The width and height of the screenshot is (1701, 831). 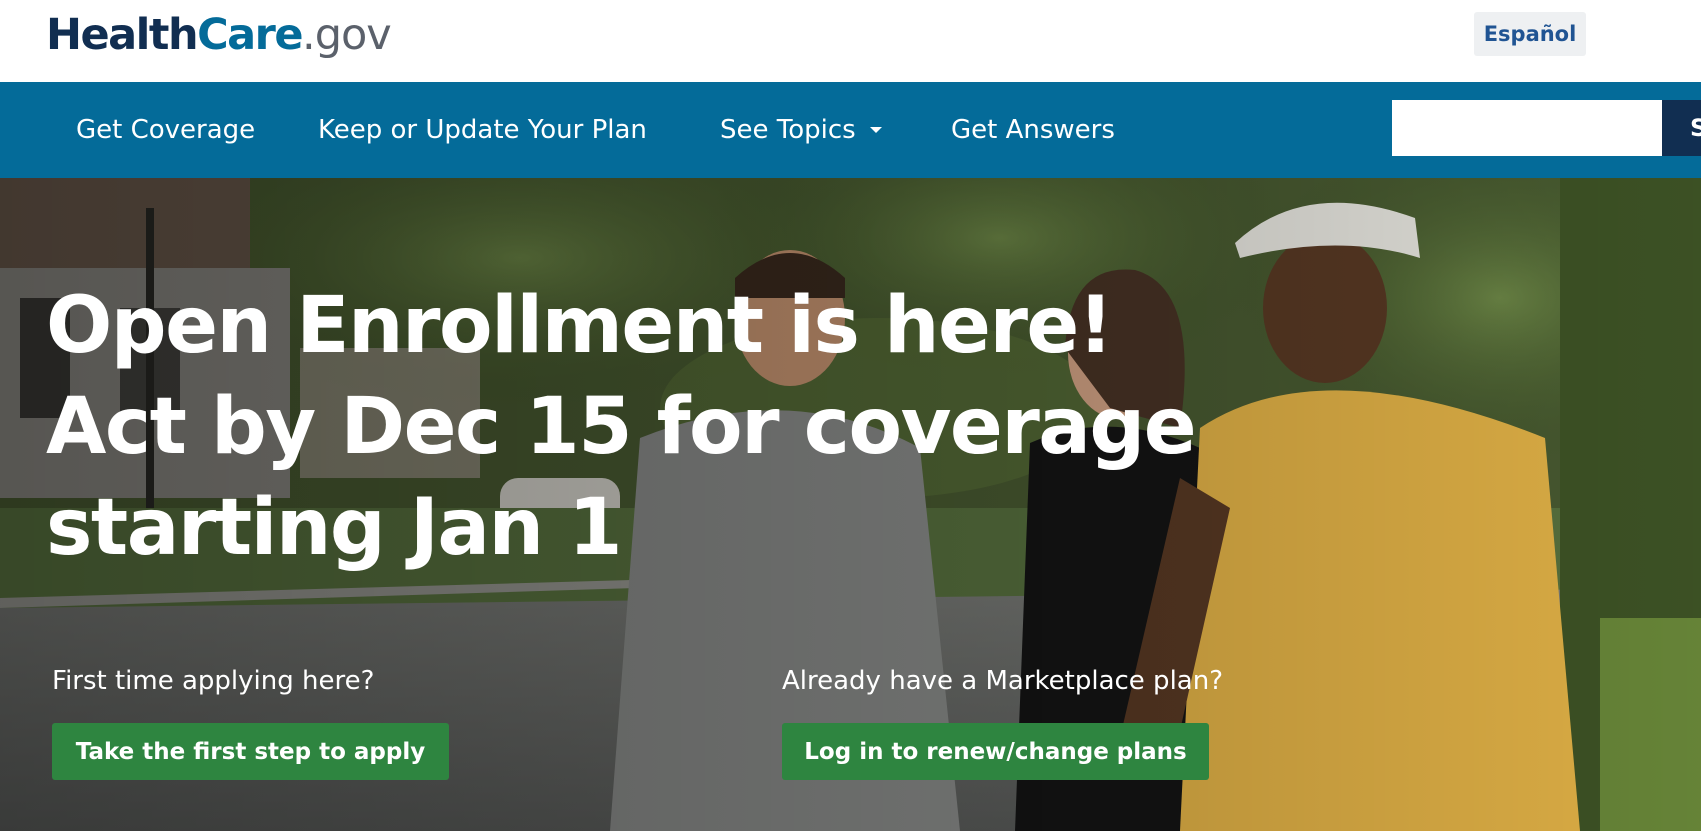 I want to click on nav-item-see-topics: See Topics, so click(x=801, y=130).